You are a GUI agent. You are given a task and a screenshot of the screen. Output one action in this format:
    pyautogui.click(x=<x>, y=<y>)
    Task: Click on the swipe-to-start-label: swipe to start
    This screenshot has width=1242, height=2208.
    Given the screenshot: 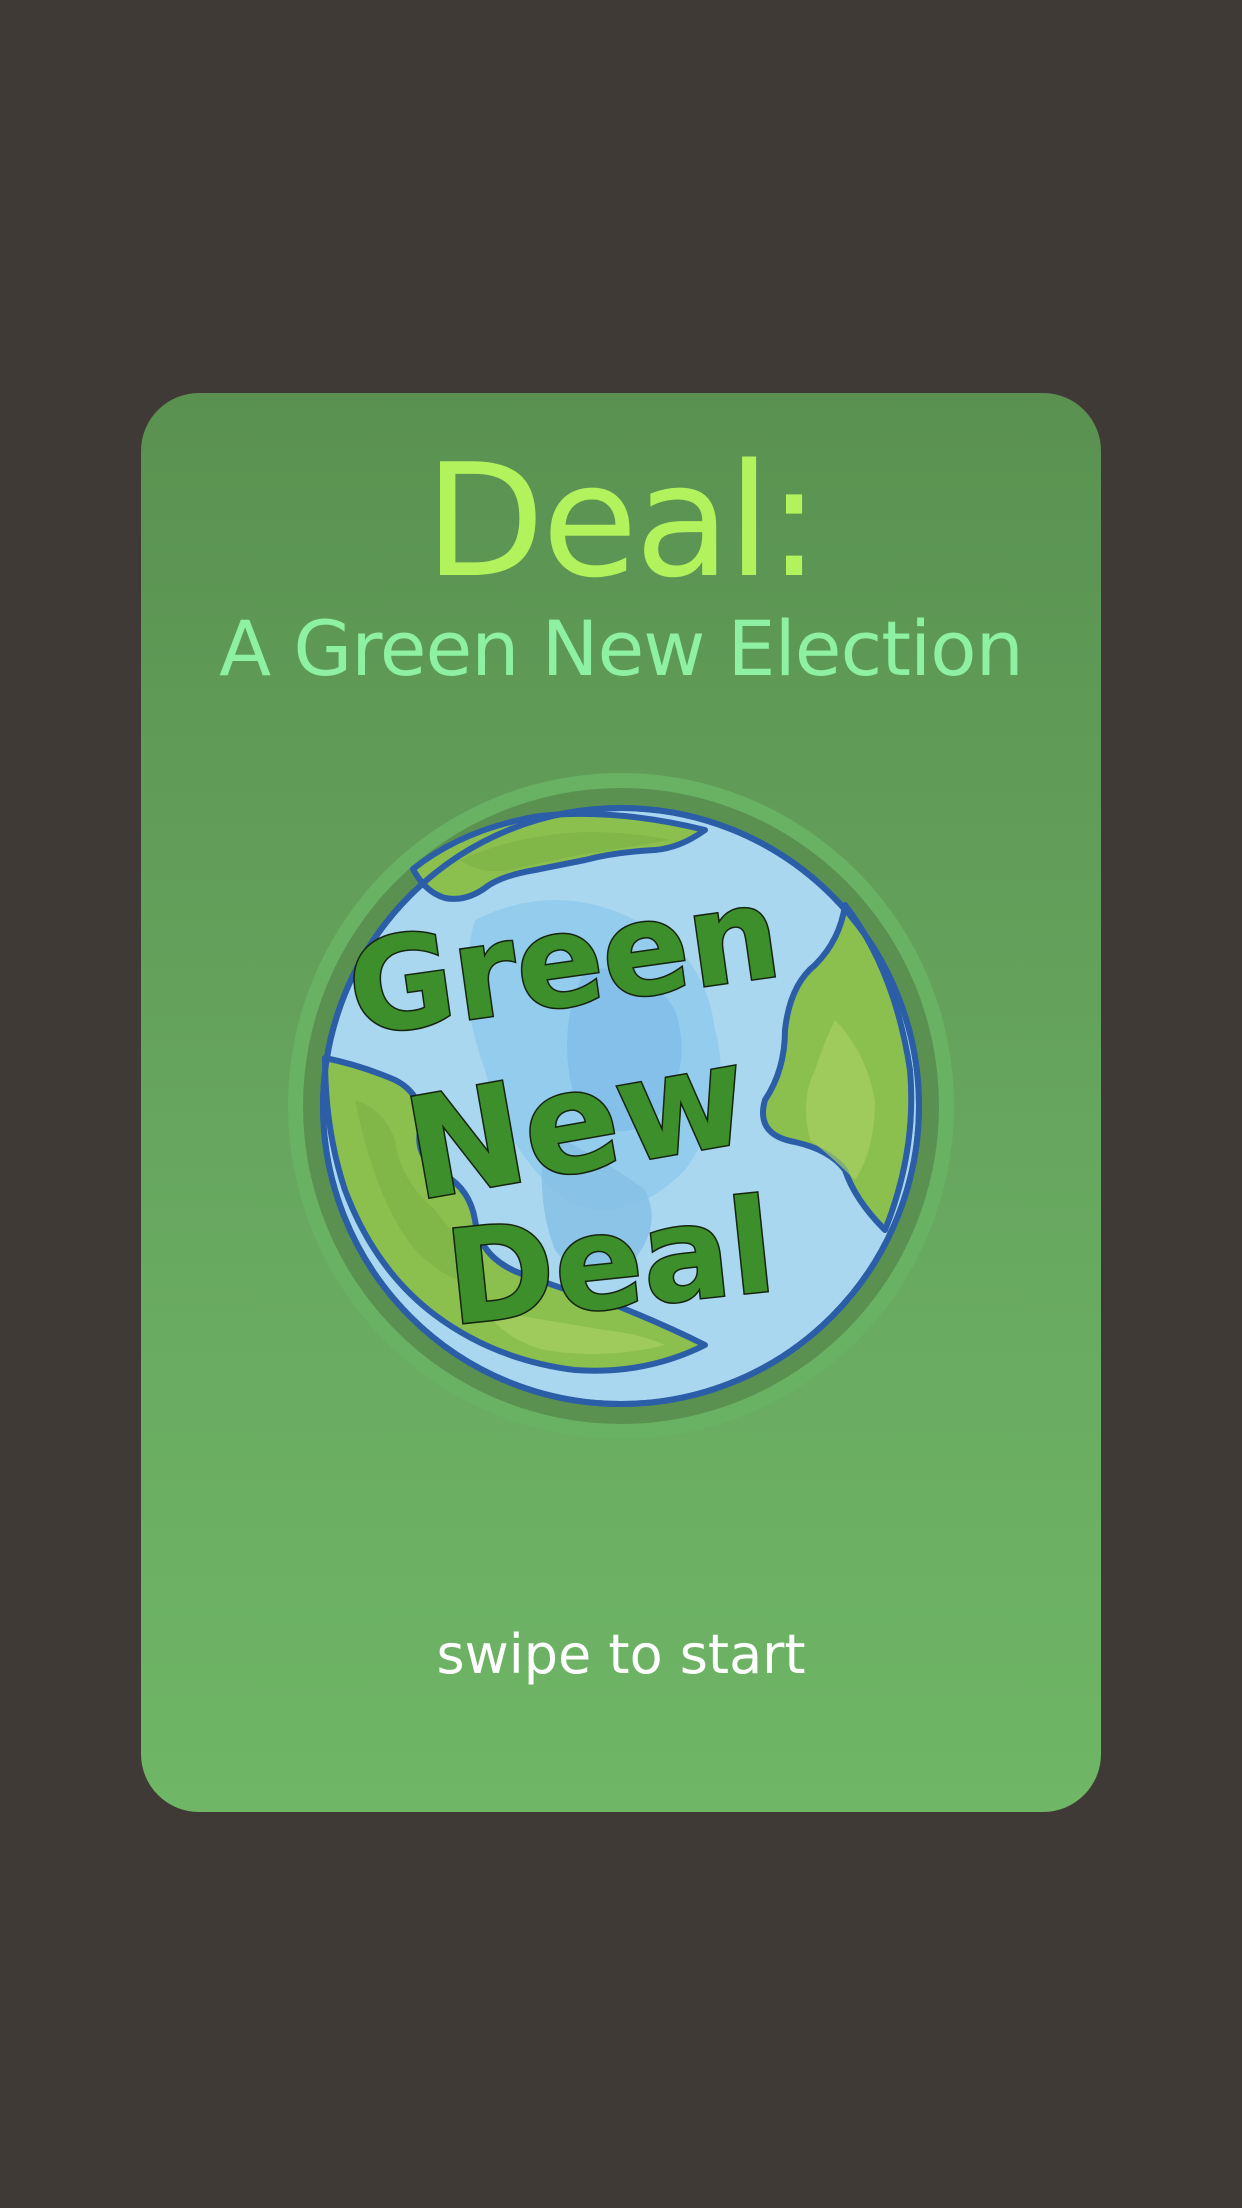 What is the action you would take?
    pyautogui.click(x=621, y=1655)
    